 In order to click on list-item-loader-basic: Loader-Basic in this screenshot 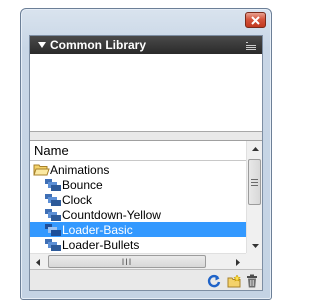, I will do `click(138, 229)`.